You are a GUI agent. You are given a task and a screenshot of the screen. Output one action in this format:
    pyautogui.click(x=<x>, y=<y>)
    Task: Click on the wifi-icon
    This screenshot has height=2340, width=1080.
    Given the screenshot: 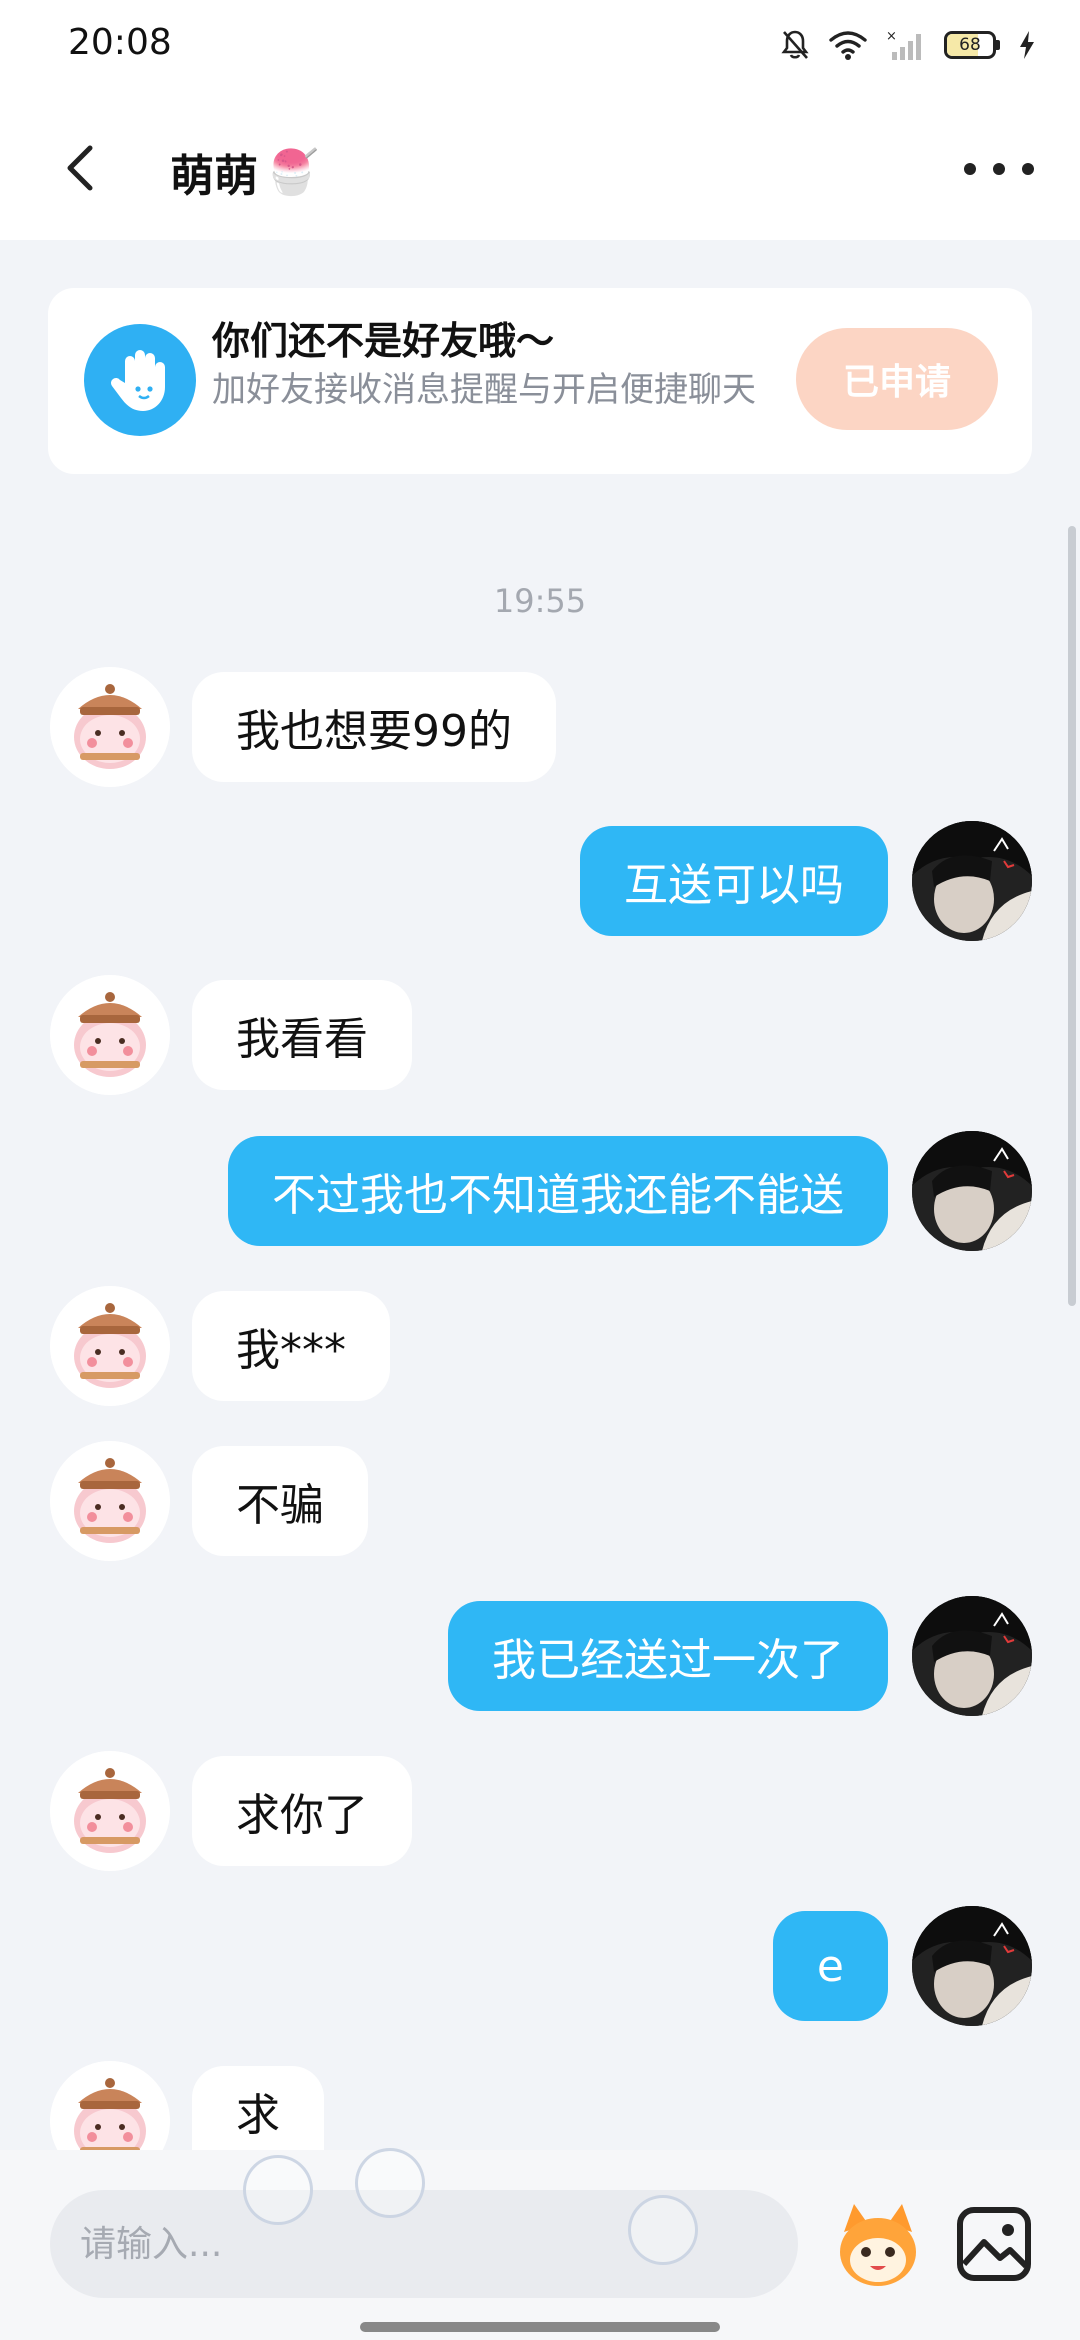 What is the action you would take?
    pyautogui.click(x=848, y=45)
    